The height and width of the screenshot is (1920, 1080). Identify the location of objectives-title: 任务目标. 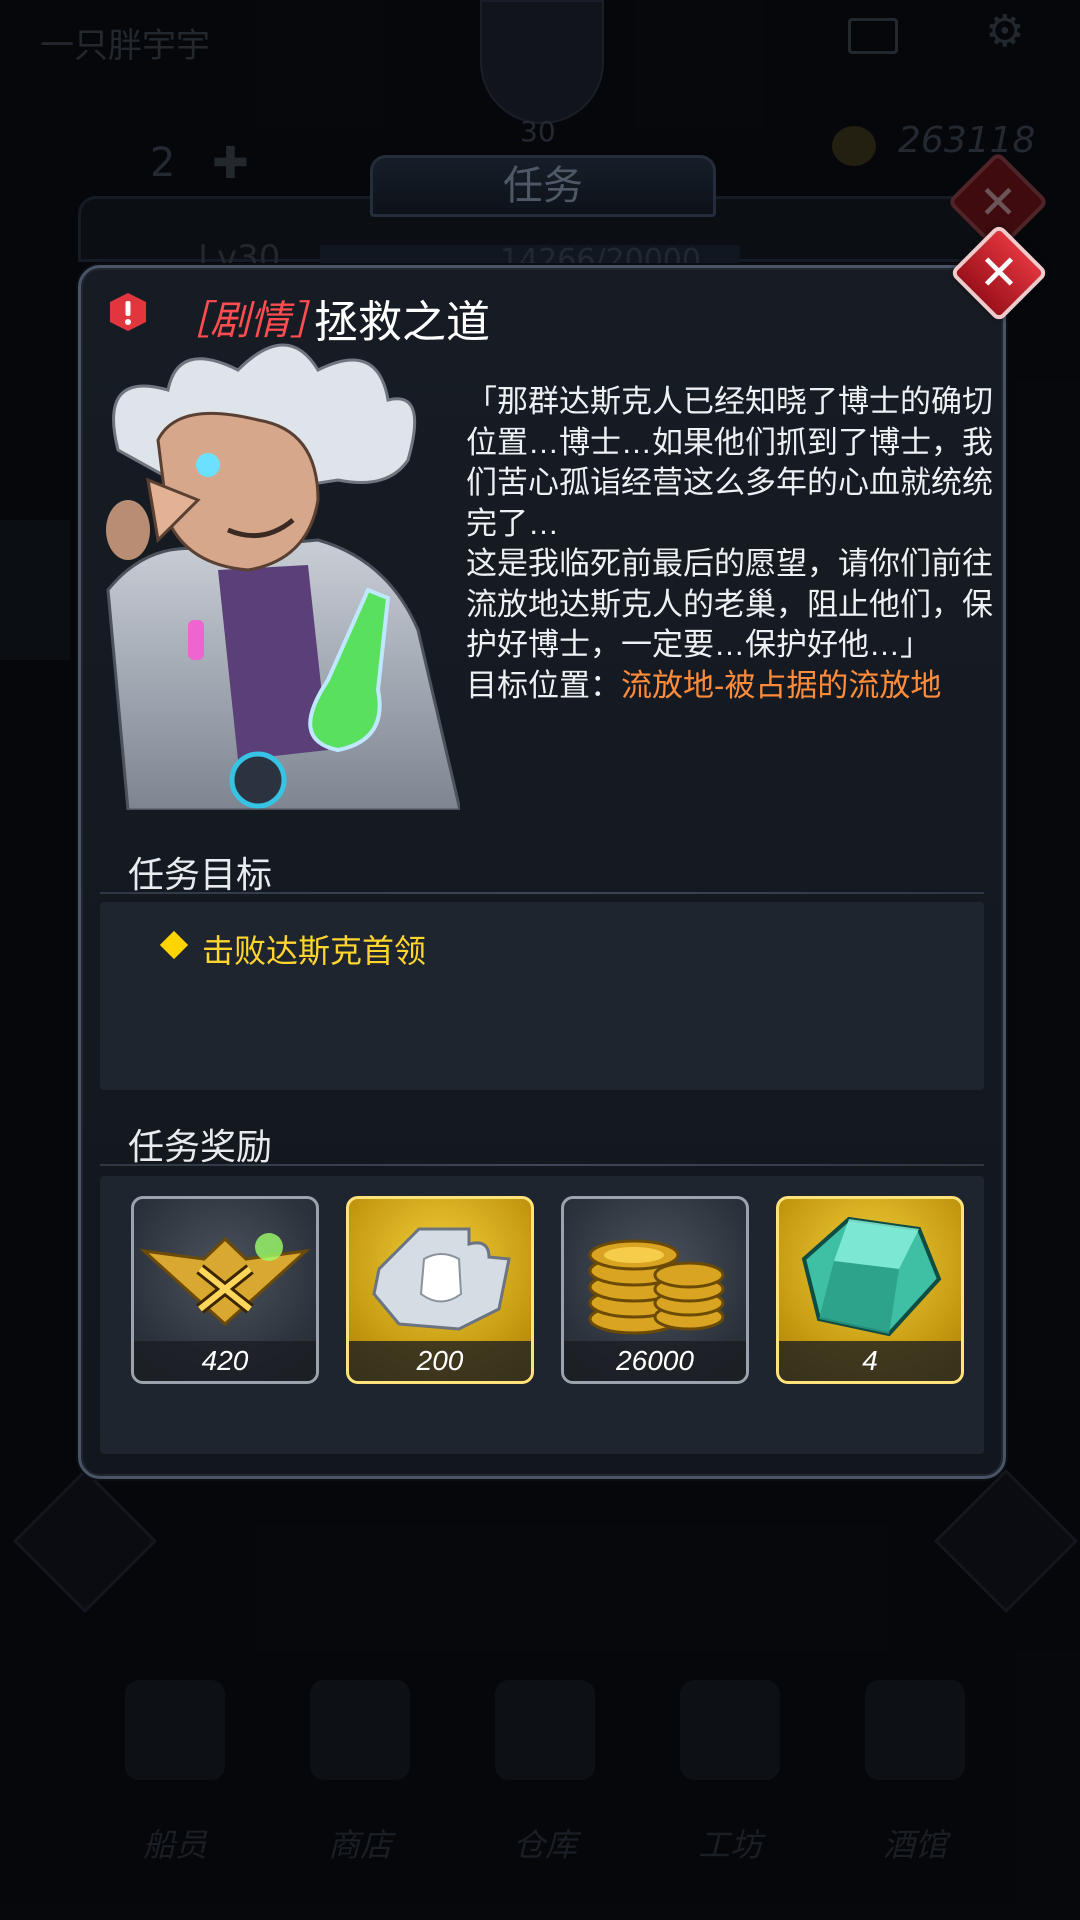
(200, 874).